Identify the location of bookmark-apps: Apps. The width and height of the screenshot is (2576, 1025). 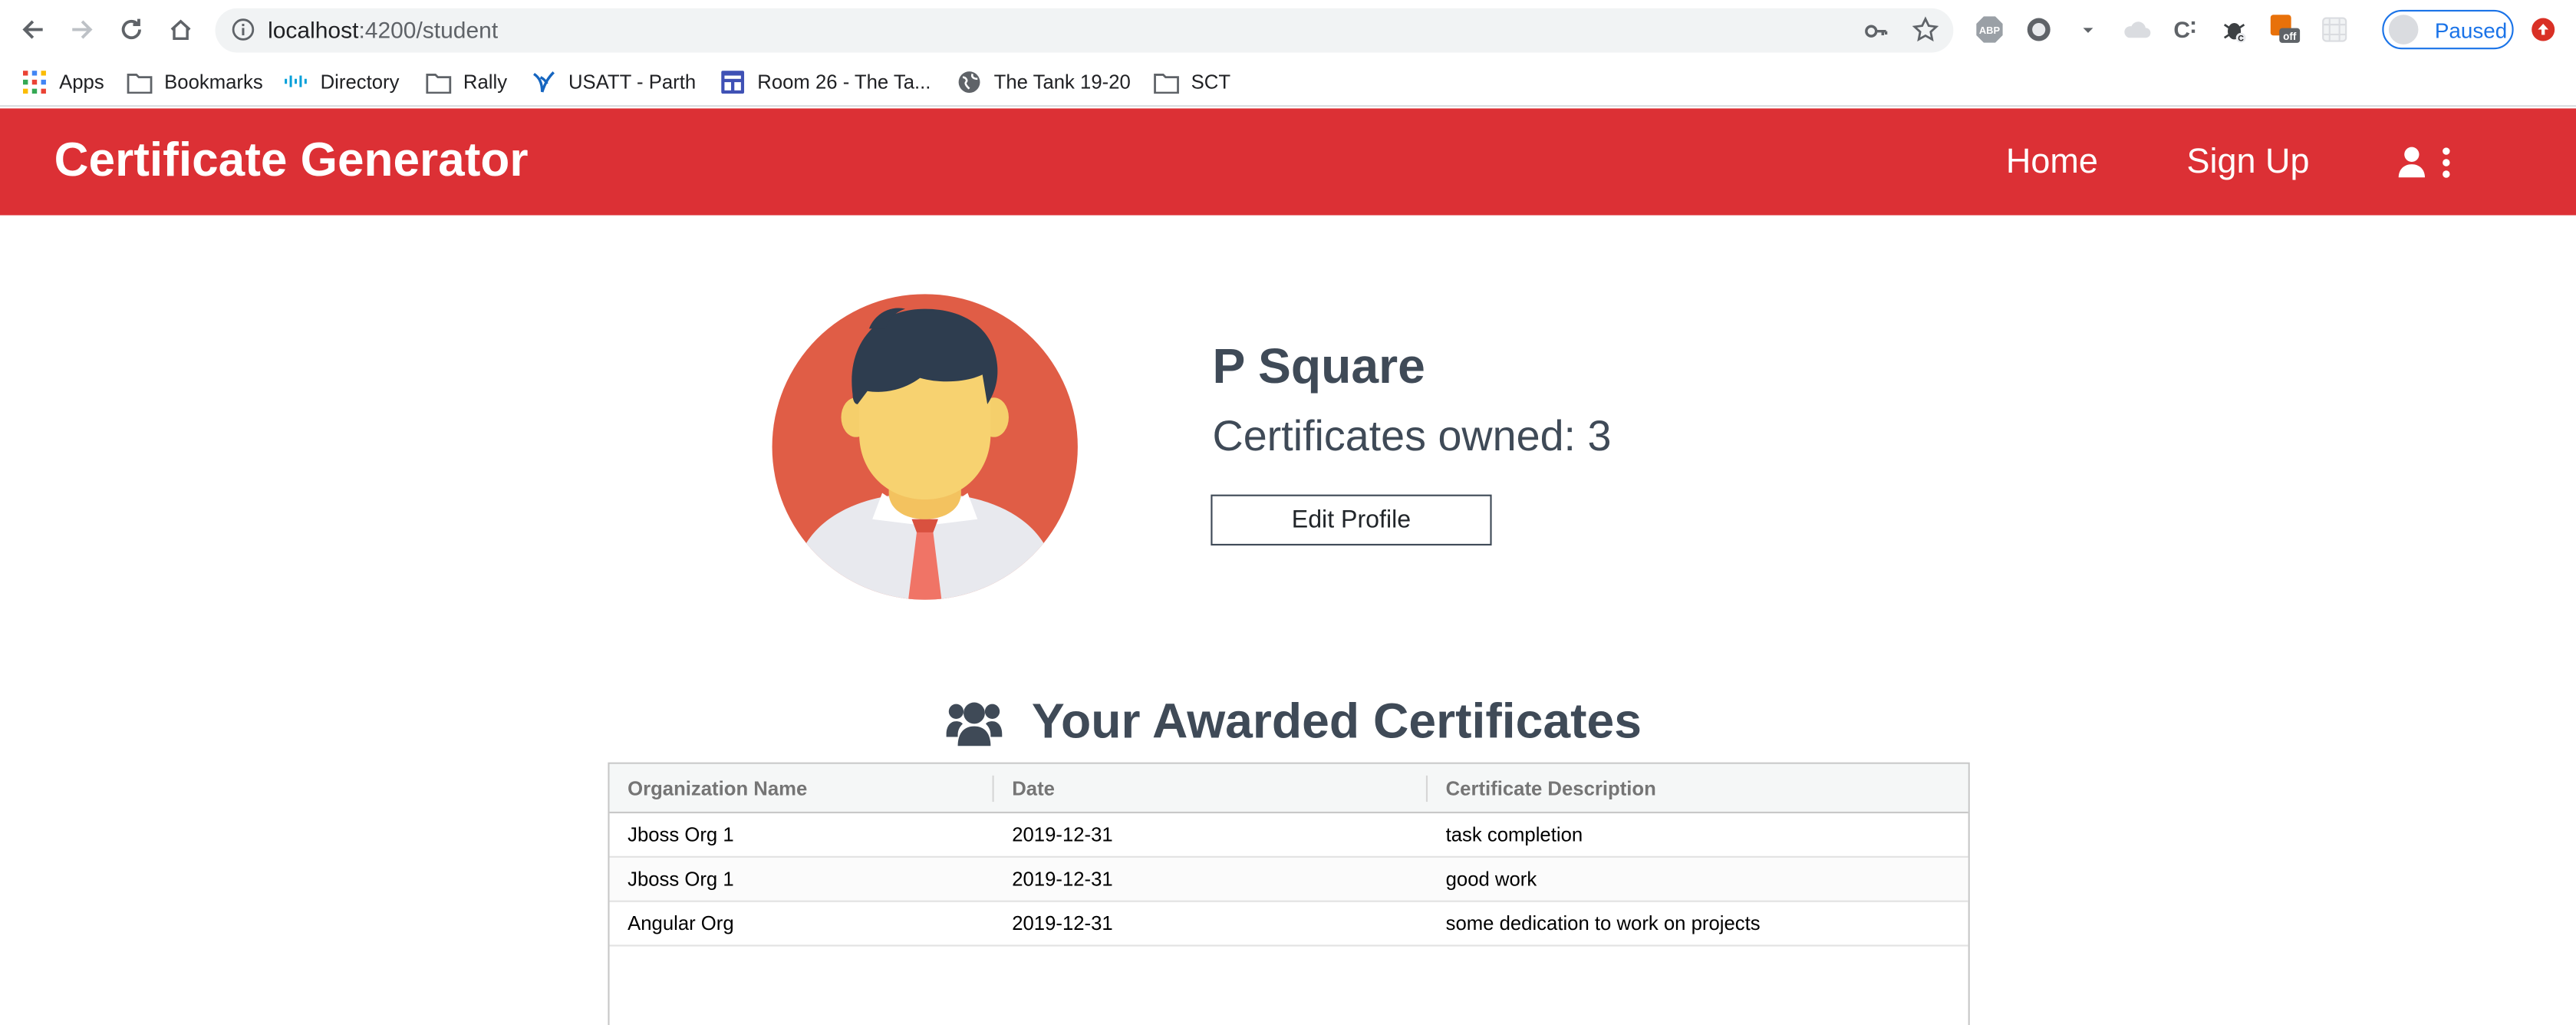
(62, 82).